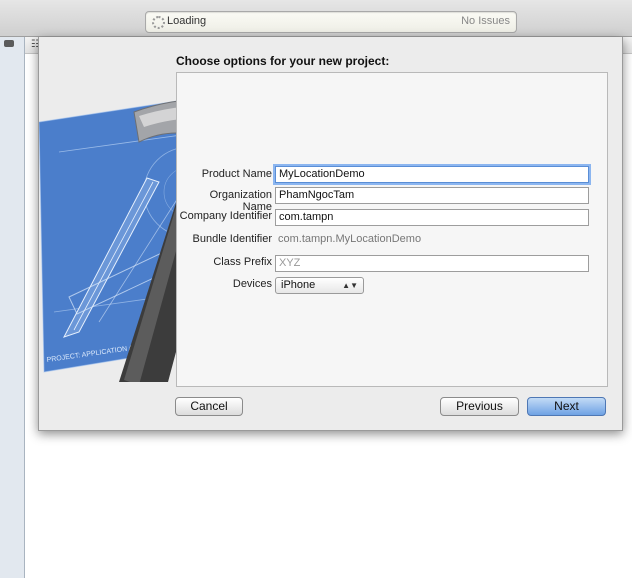 The height and width of the screenshot is (578, 632). What do you see at coordinates (242, 262) in the screenshot?
I see `class-prefix-label: Class Prefix` at bounding box center [242, 262].